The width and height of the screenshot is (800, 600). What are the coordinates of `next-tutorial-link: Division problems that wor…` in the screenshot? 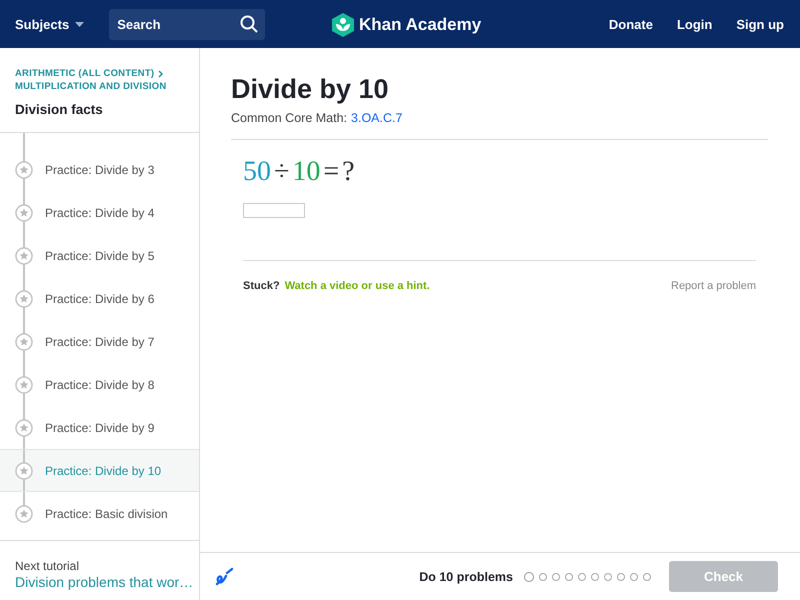 It's located at (102, 582).